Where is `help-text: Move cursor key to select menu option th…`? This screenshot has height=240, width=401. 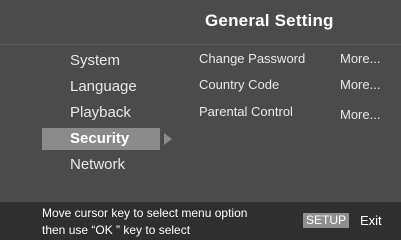 help-text: Move cursor key to select menu option th… is located at coordinates (144, 222).